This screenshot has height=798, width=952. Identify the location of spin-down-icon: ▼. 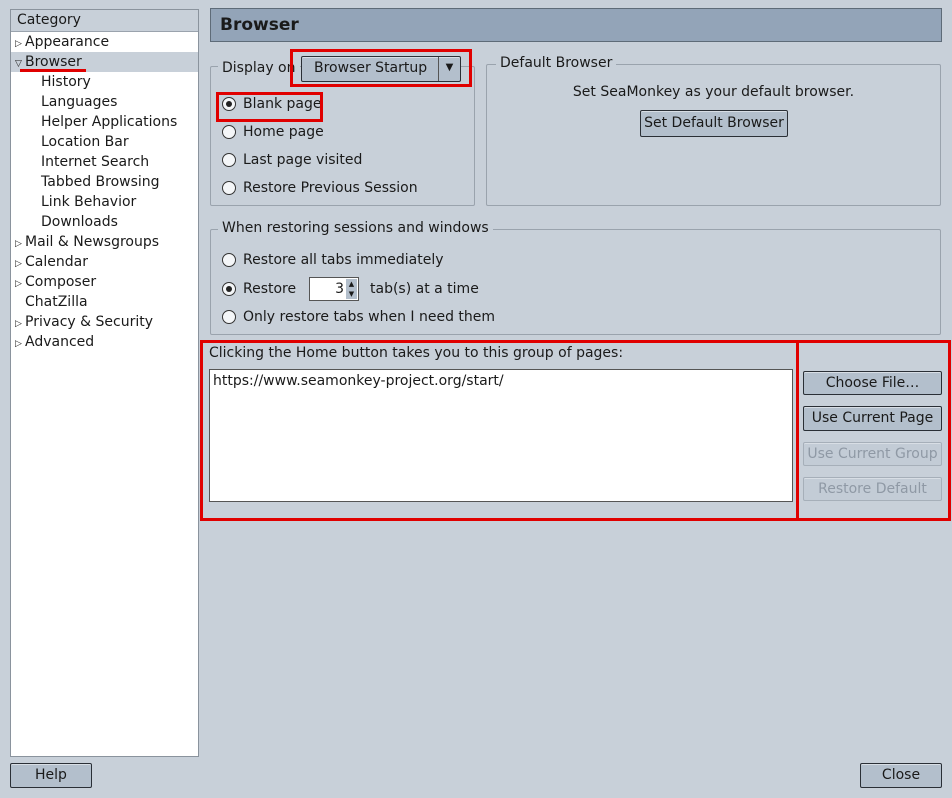
(351, 294).